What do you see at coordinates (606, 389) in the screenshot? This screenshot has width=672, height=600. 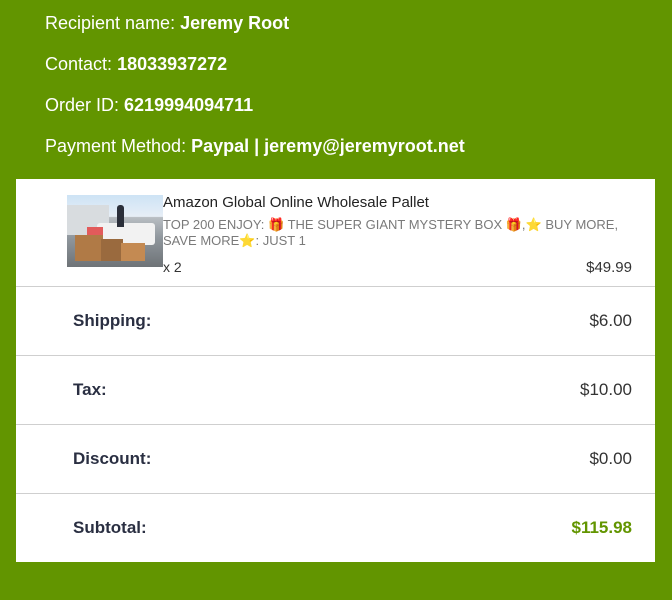 I see `tax-value: $10.00` at bounding box center [606, 389].